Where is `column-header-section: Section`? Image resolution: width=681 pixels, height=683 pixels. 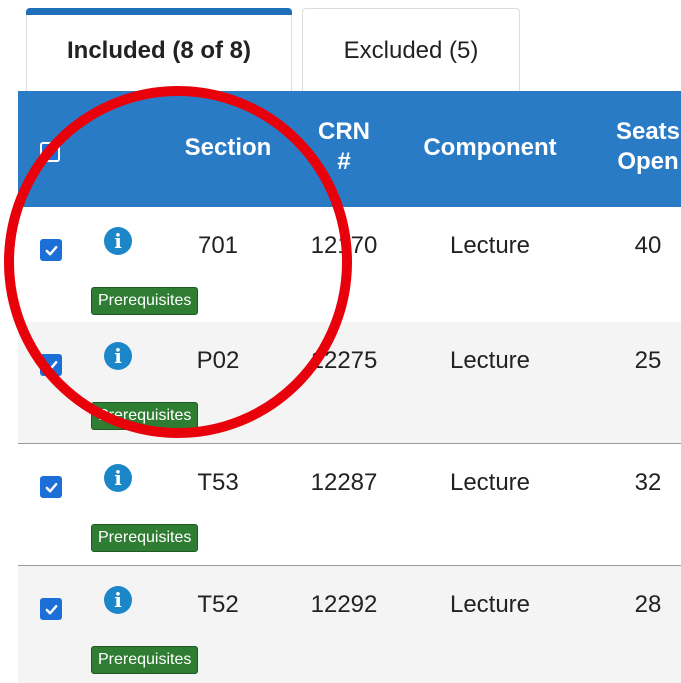
column-header-section: Section is located at coordinates (228, 148).